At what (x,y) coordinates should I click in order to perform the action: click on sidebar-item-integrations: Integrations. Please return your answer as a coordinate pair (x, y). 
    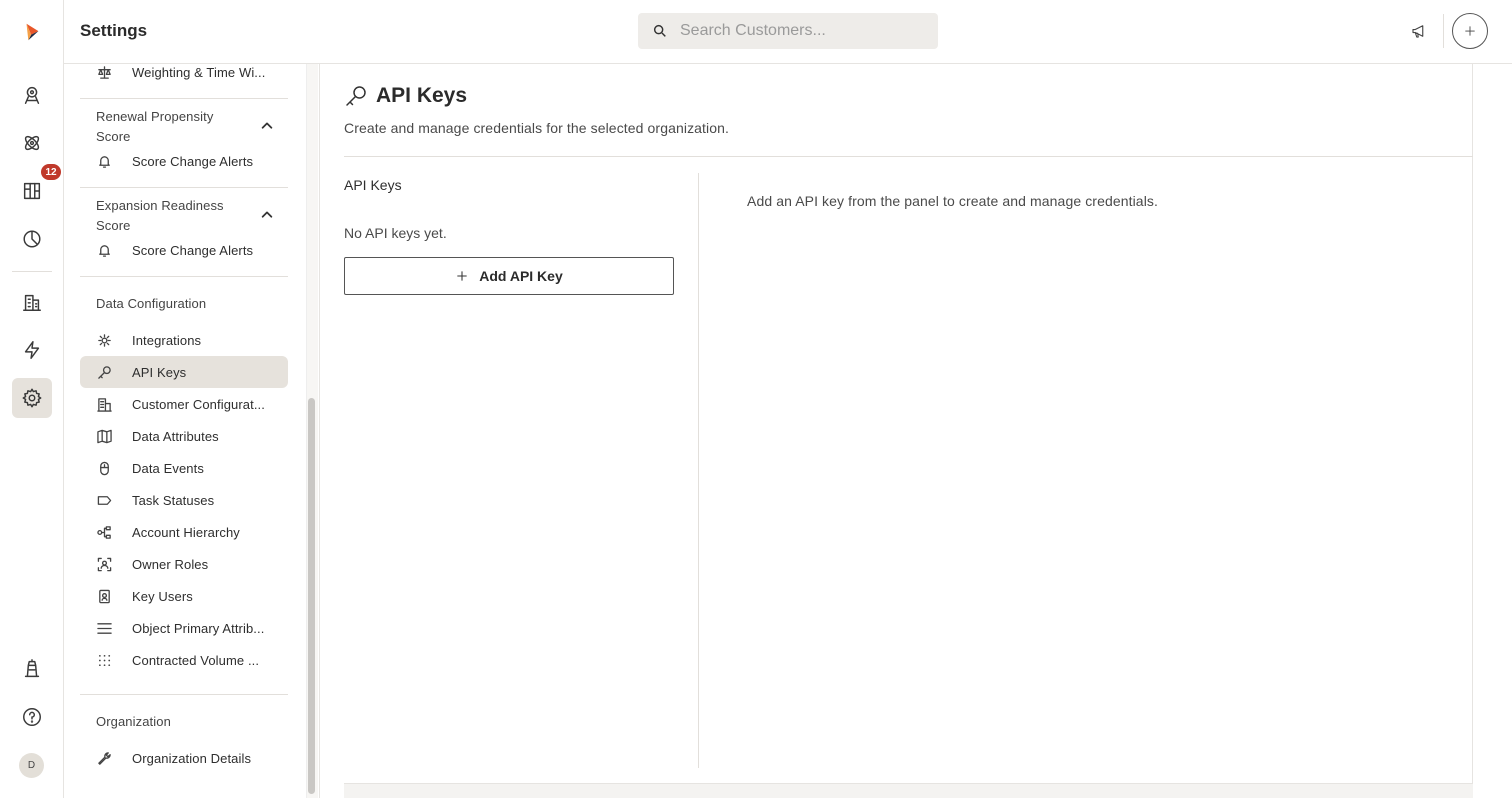
    Looking at the image, I should click on (184, 340).